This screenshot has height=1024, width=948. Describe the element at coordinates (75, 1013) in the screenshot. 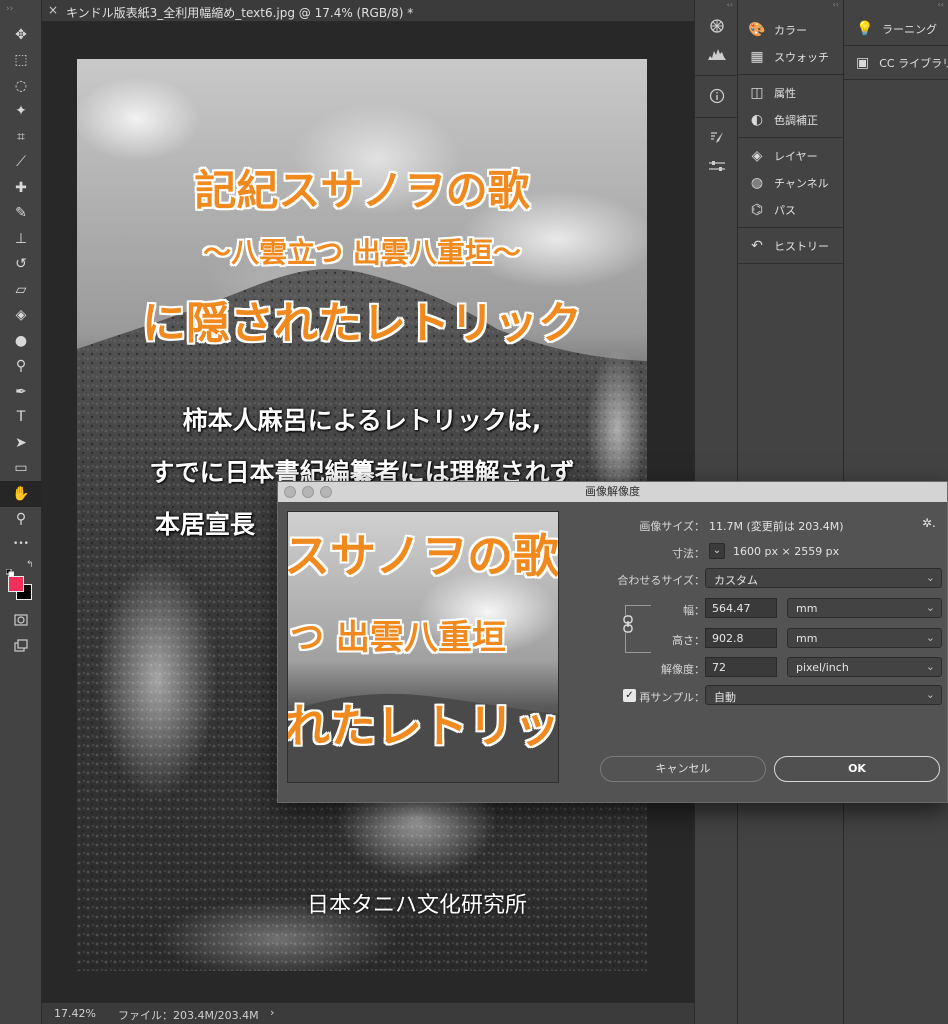

I see `zoom-level: 17.42%` at that location.